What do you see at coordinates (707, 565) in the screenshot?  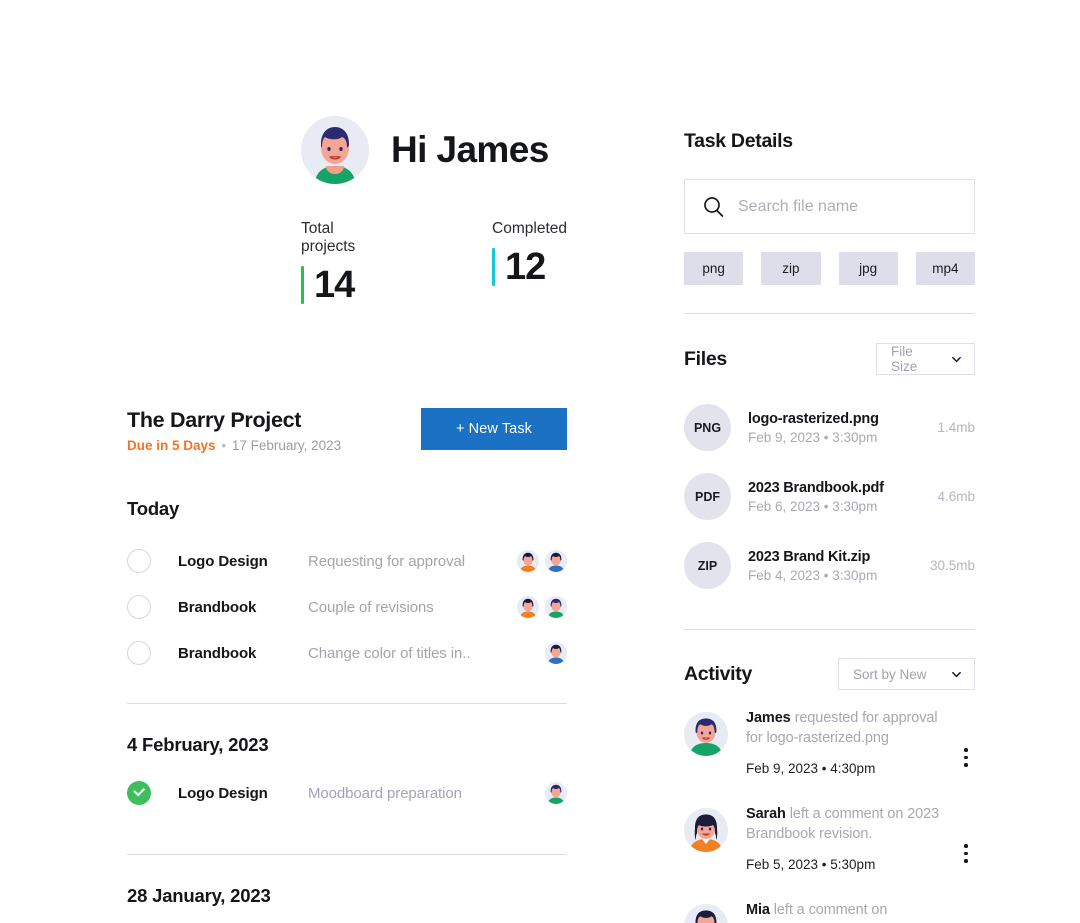 I see `file-type-badge: ZIP` at bounding box center [707, 565].